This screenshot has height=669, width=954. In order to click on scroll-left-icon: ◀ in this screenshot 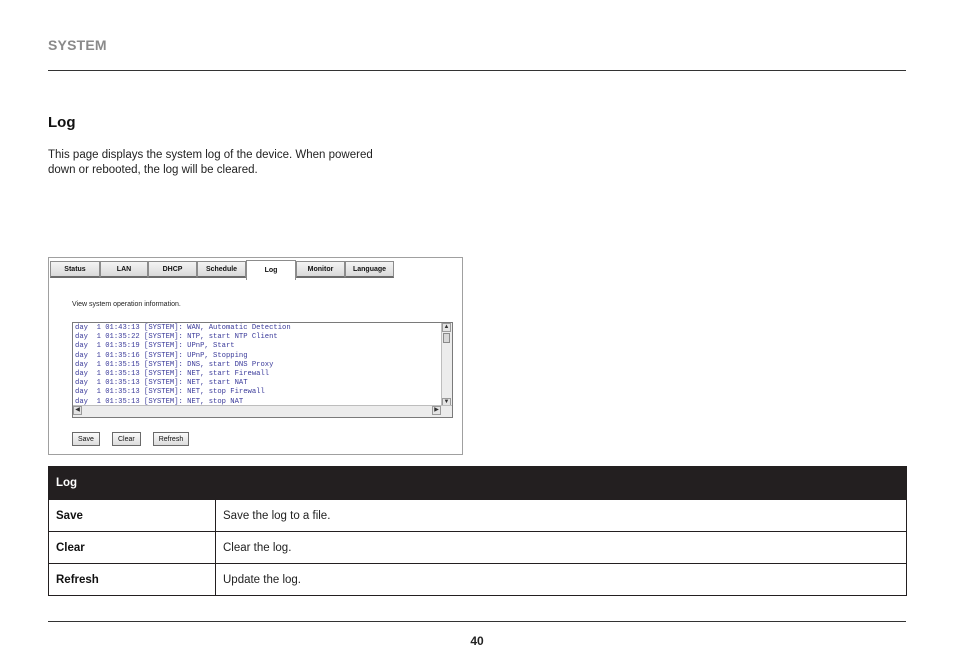, I will do `click(77, 410)`.